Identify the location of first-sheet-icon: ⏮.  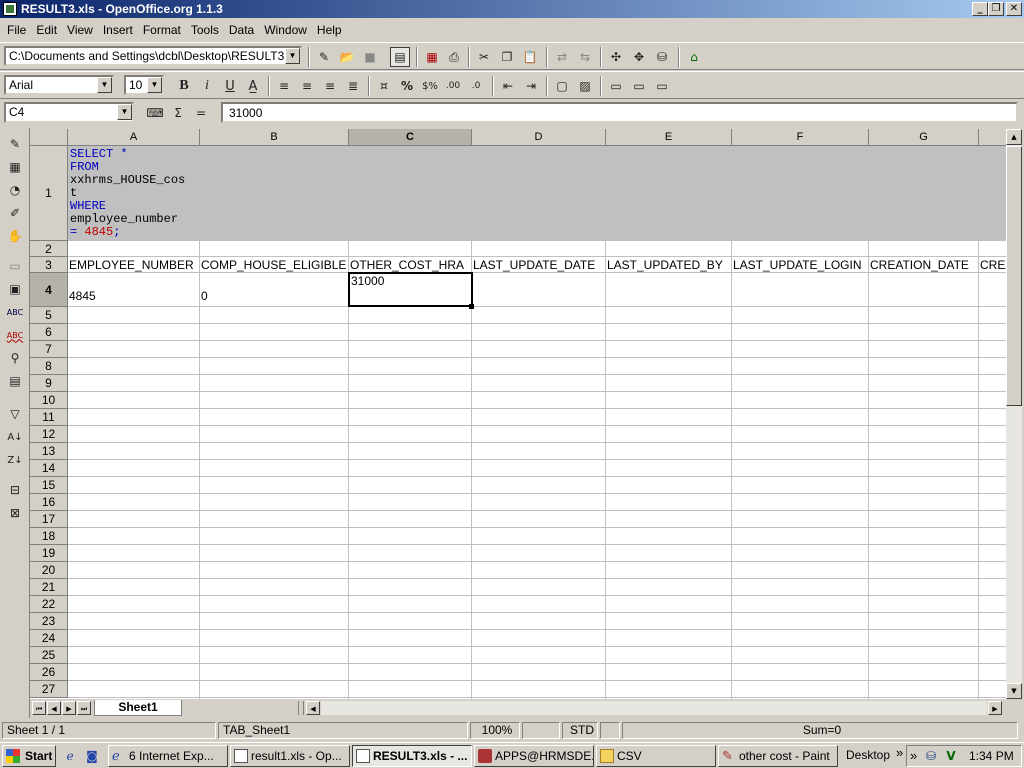
(39, 708).